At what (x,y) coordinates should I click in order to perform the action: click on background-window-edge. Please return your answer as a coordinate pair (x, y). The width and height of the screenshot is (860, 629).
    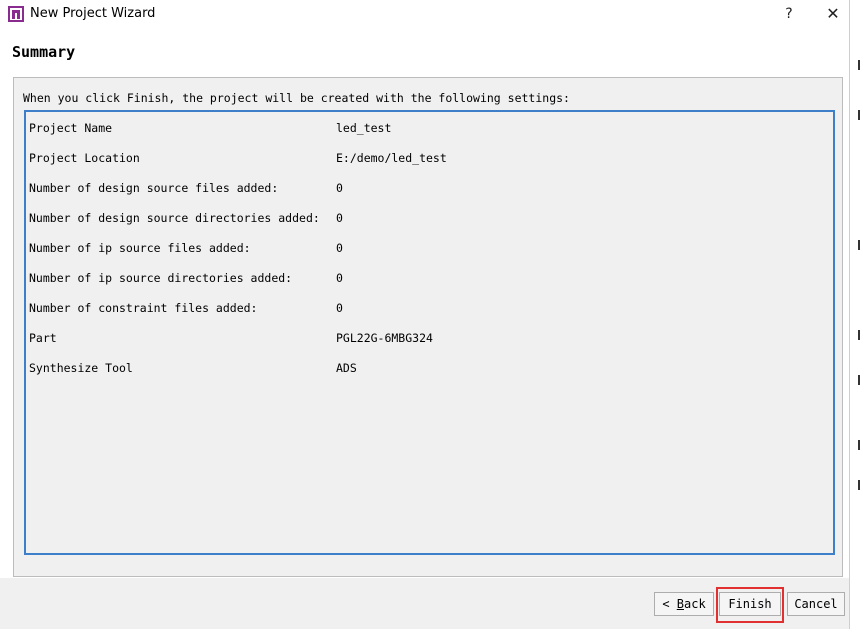
    Looking at the image, I should click on (854, 314).